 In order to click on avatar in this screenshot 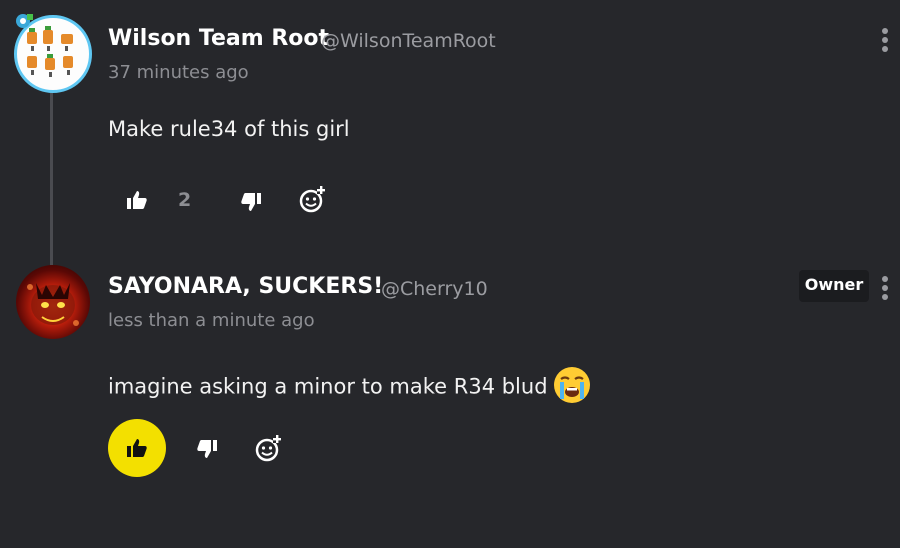, I will do `click(53, 302)`.